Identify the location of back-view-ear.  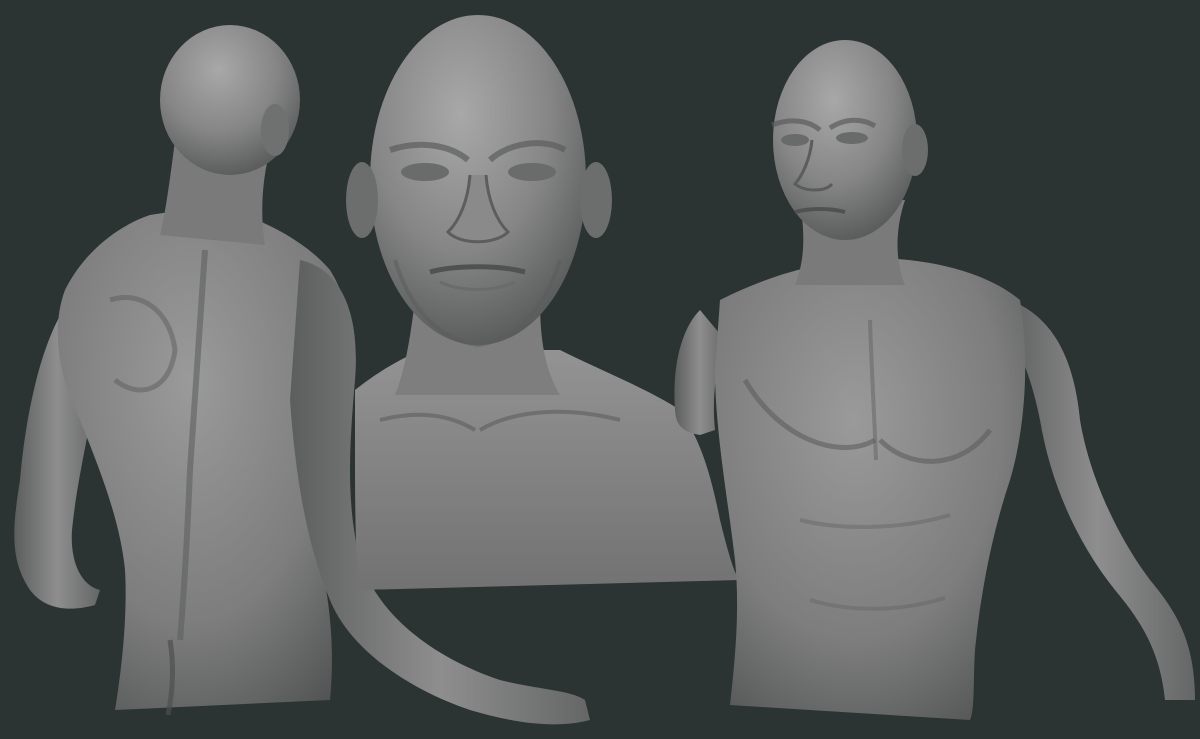
(275, 130).